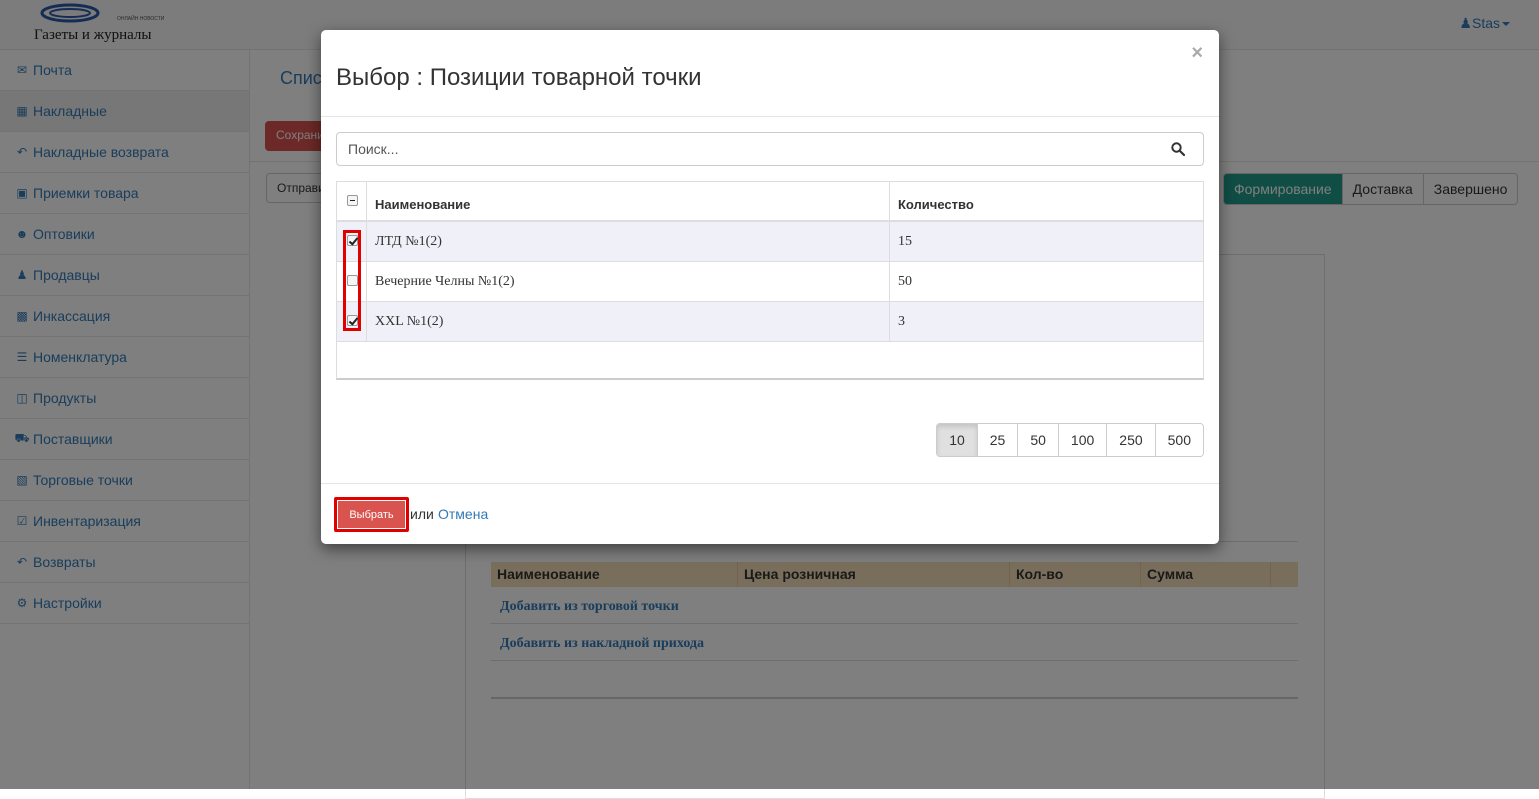  Describe the element at coordinates (997, 440) in the screenshot. I see `page-size-25: 25` at that location.